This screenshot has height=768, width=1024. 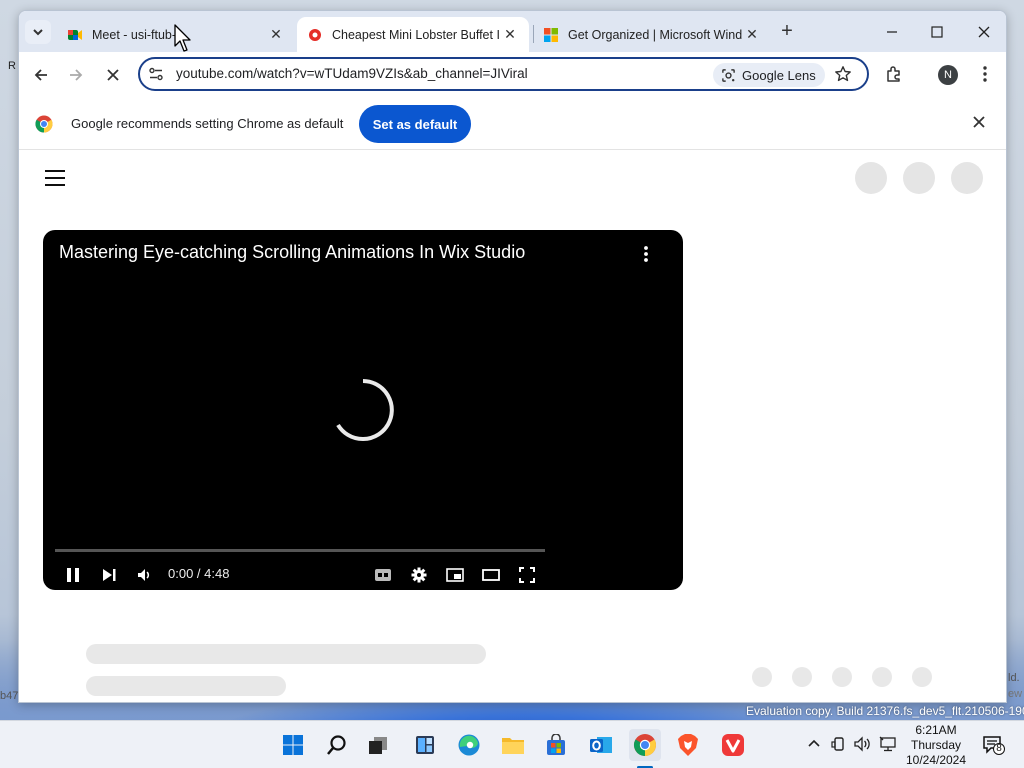 I want to click on chrome-icon, so click(x=645, y=745).